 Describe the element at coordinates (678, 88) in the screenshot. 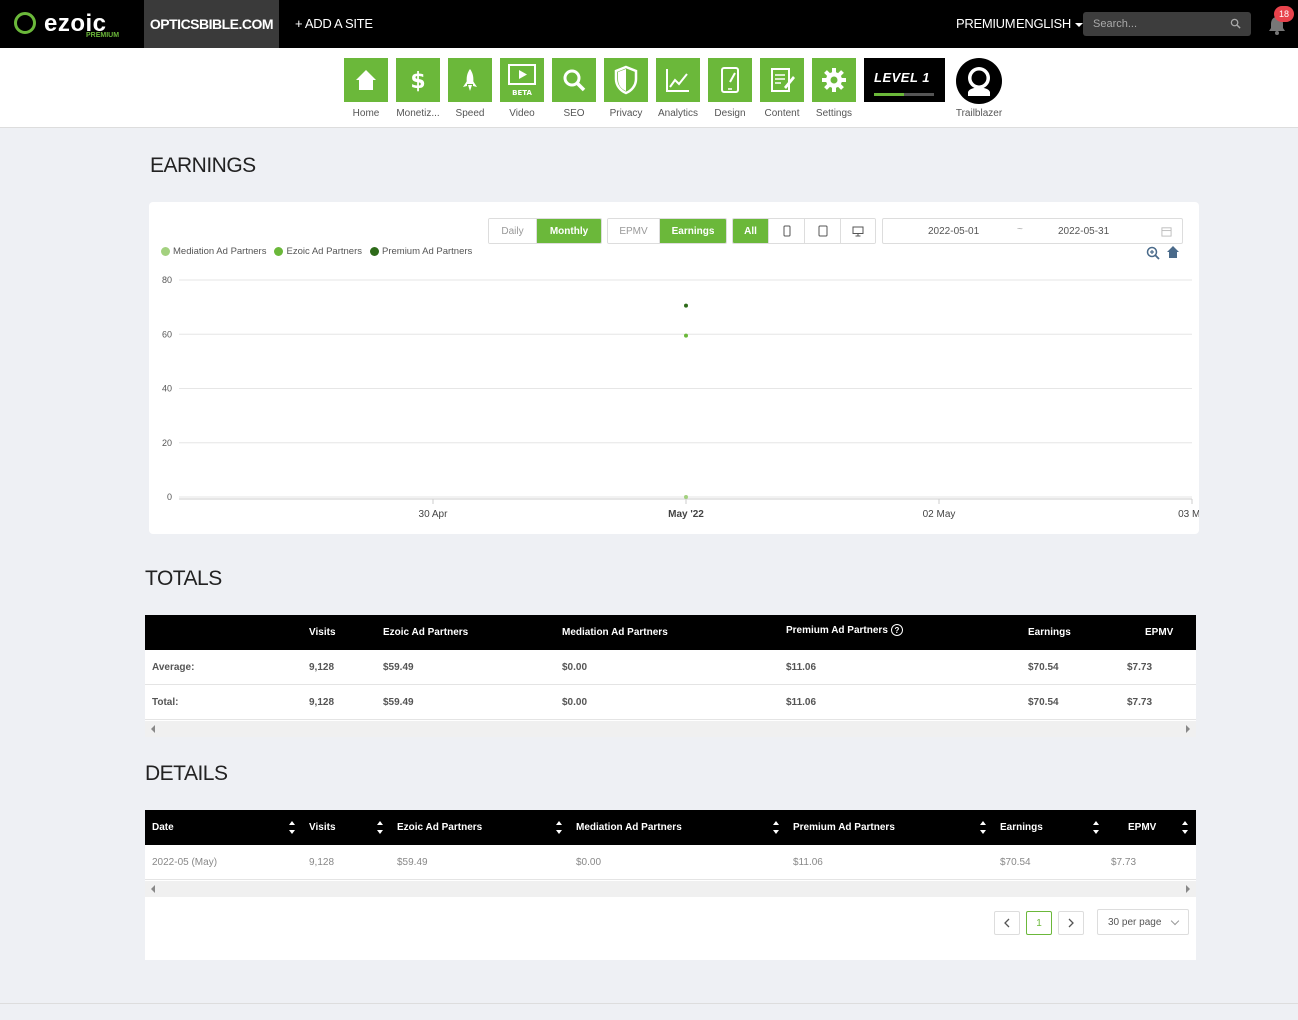

I see `nav-analytics: Analytics` at that location.